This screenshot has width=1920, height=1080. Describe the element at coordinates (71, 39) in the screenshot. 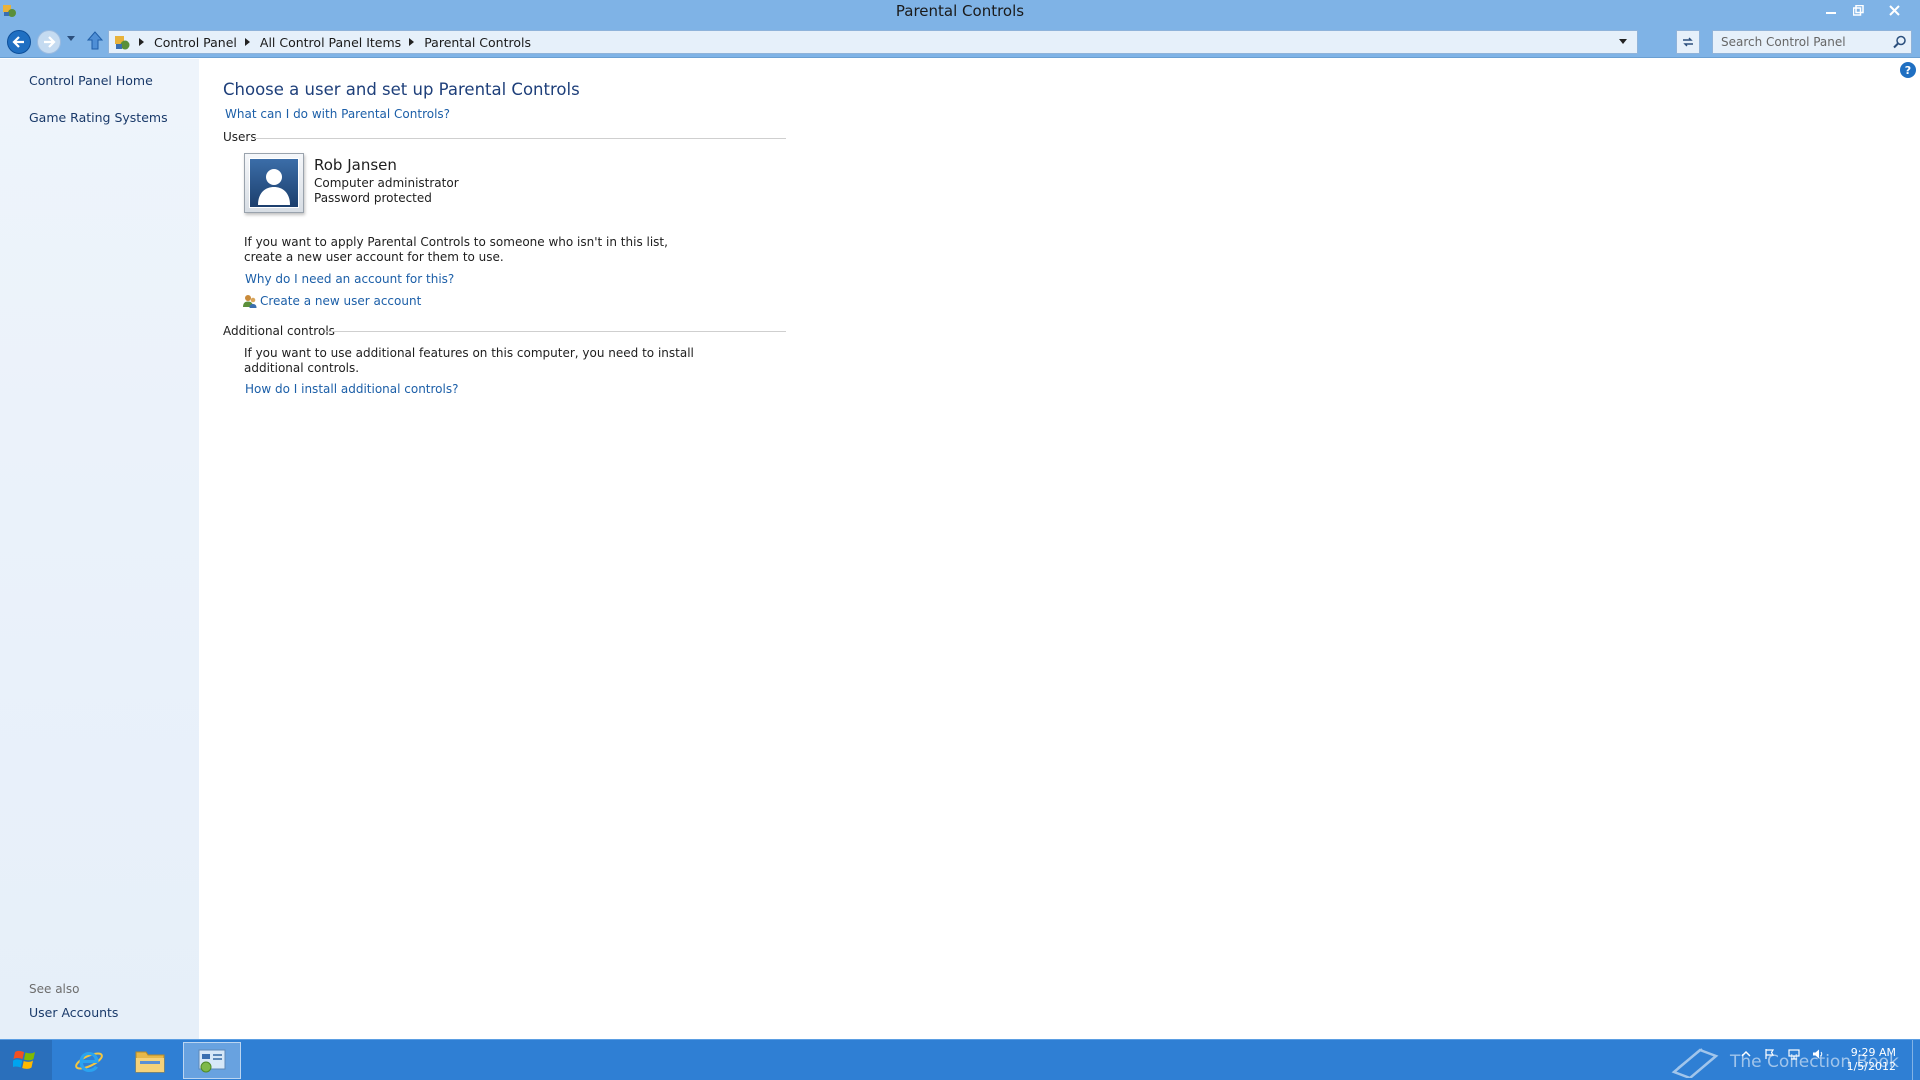

I see `recent-pages-chevron-down-icon` at that location.